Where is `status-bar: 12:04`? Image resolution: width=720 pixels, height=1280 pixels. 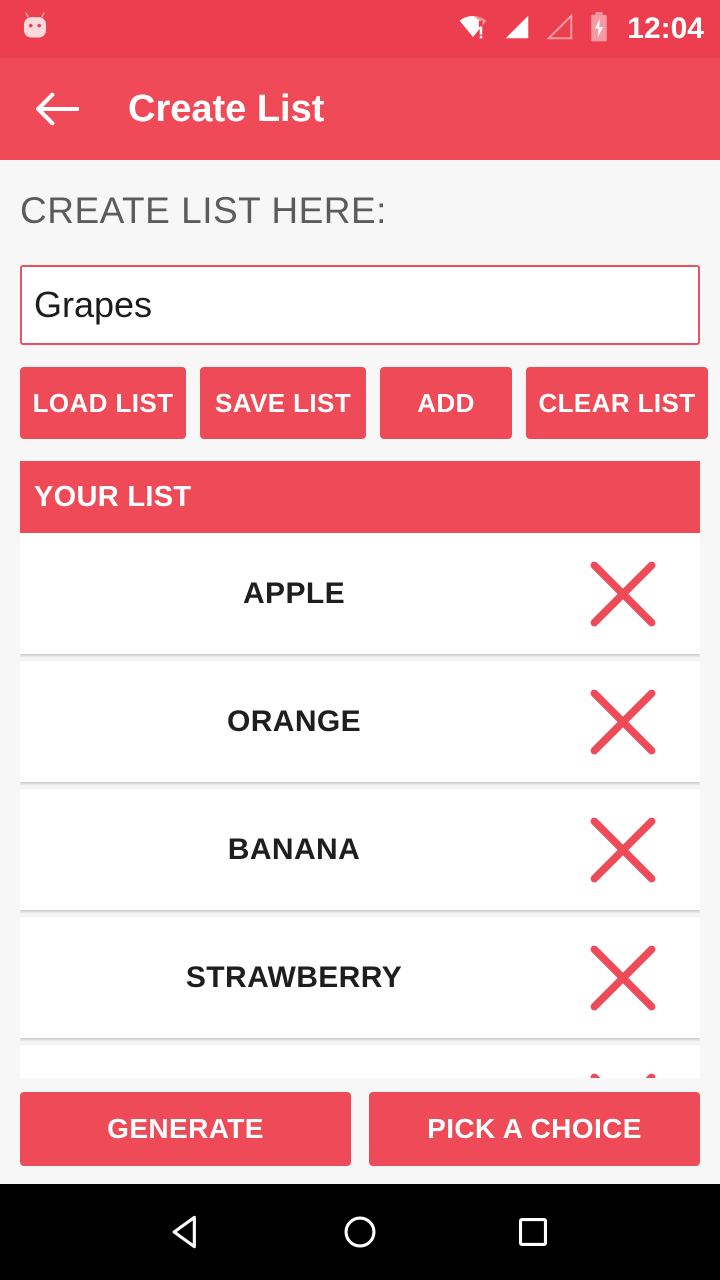 status-bar: 12:04 is located at coordinates (360, 29).